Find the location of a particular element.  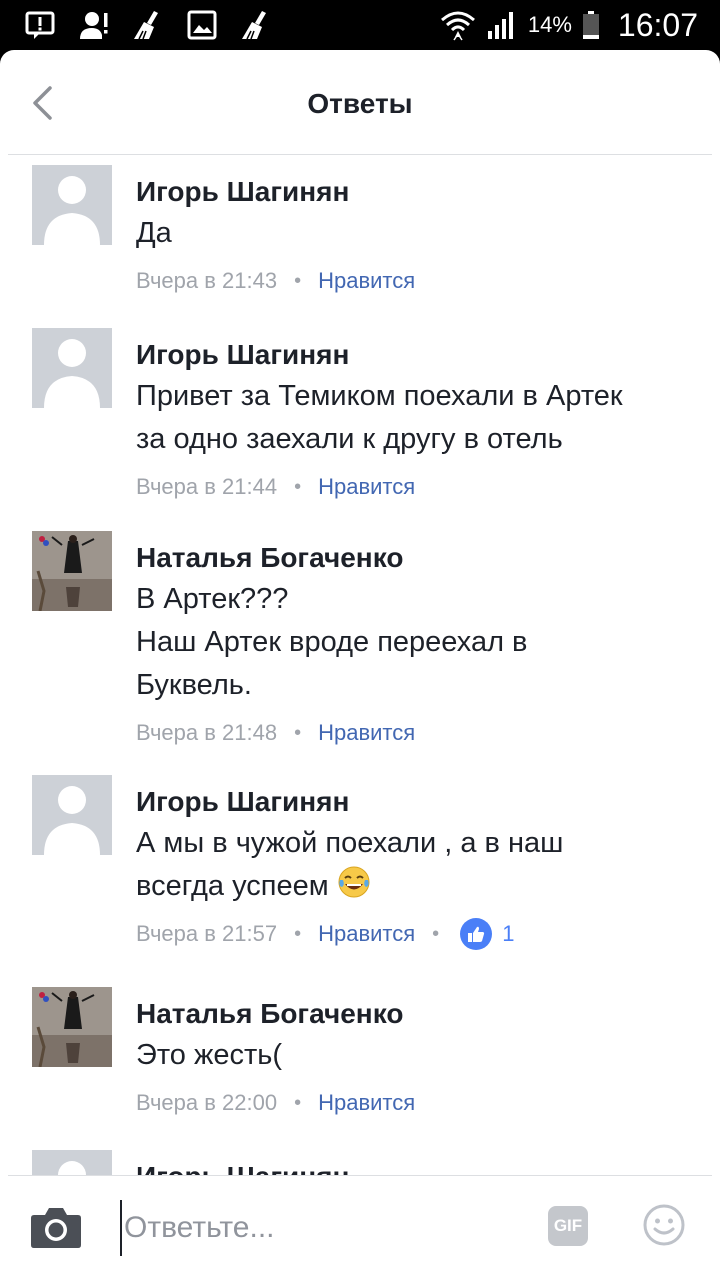

gif-button: GIF is located at coordinates (568, 1226).